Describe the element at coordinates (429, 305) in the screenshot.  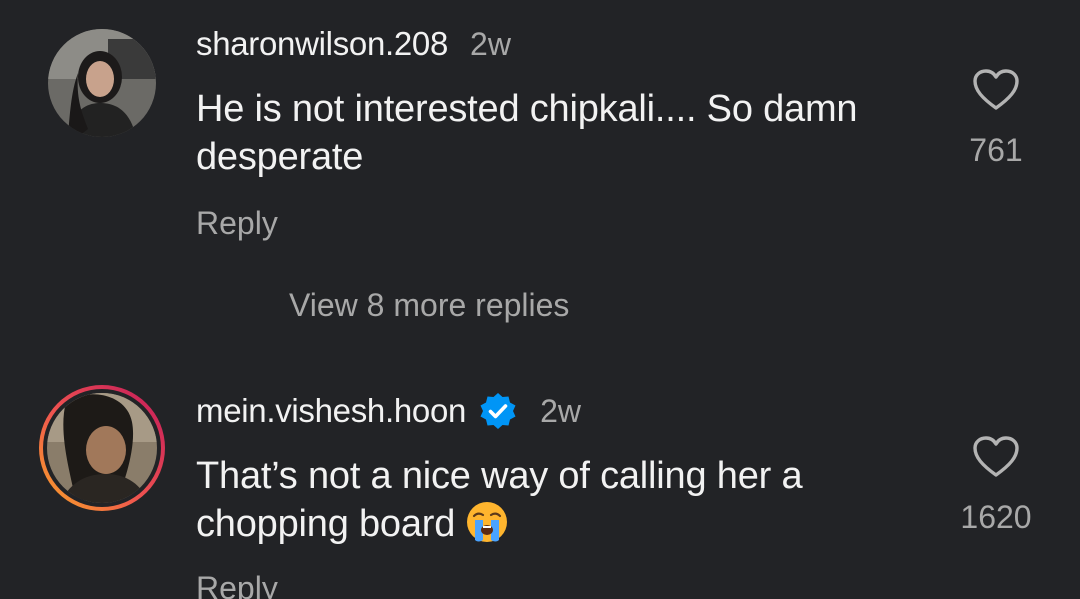
I see `view-more-replies-link: View 8 more replies` at that location.